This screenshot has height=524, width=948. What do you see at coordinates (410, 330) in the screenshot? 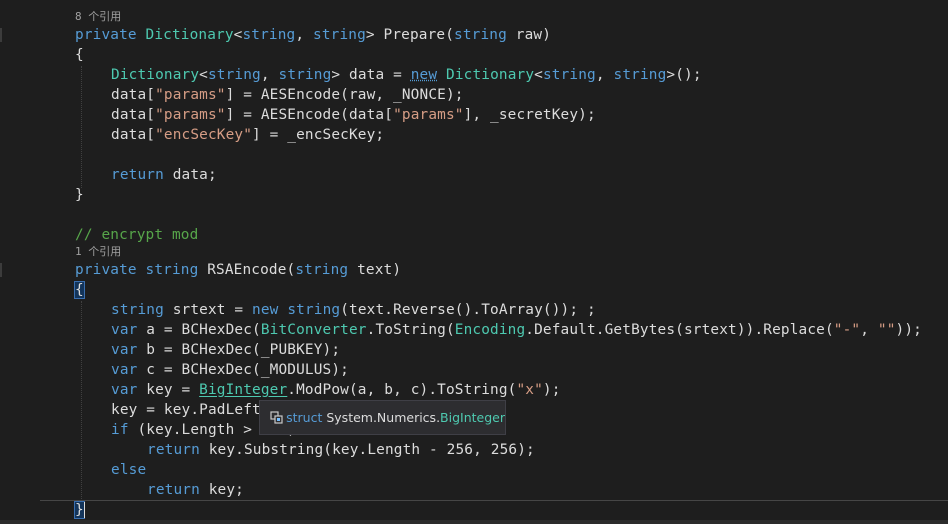
I see `token: .ToString(` at bounding box center [410, 330].